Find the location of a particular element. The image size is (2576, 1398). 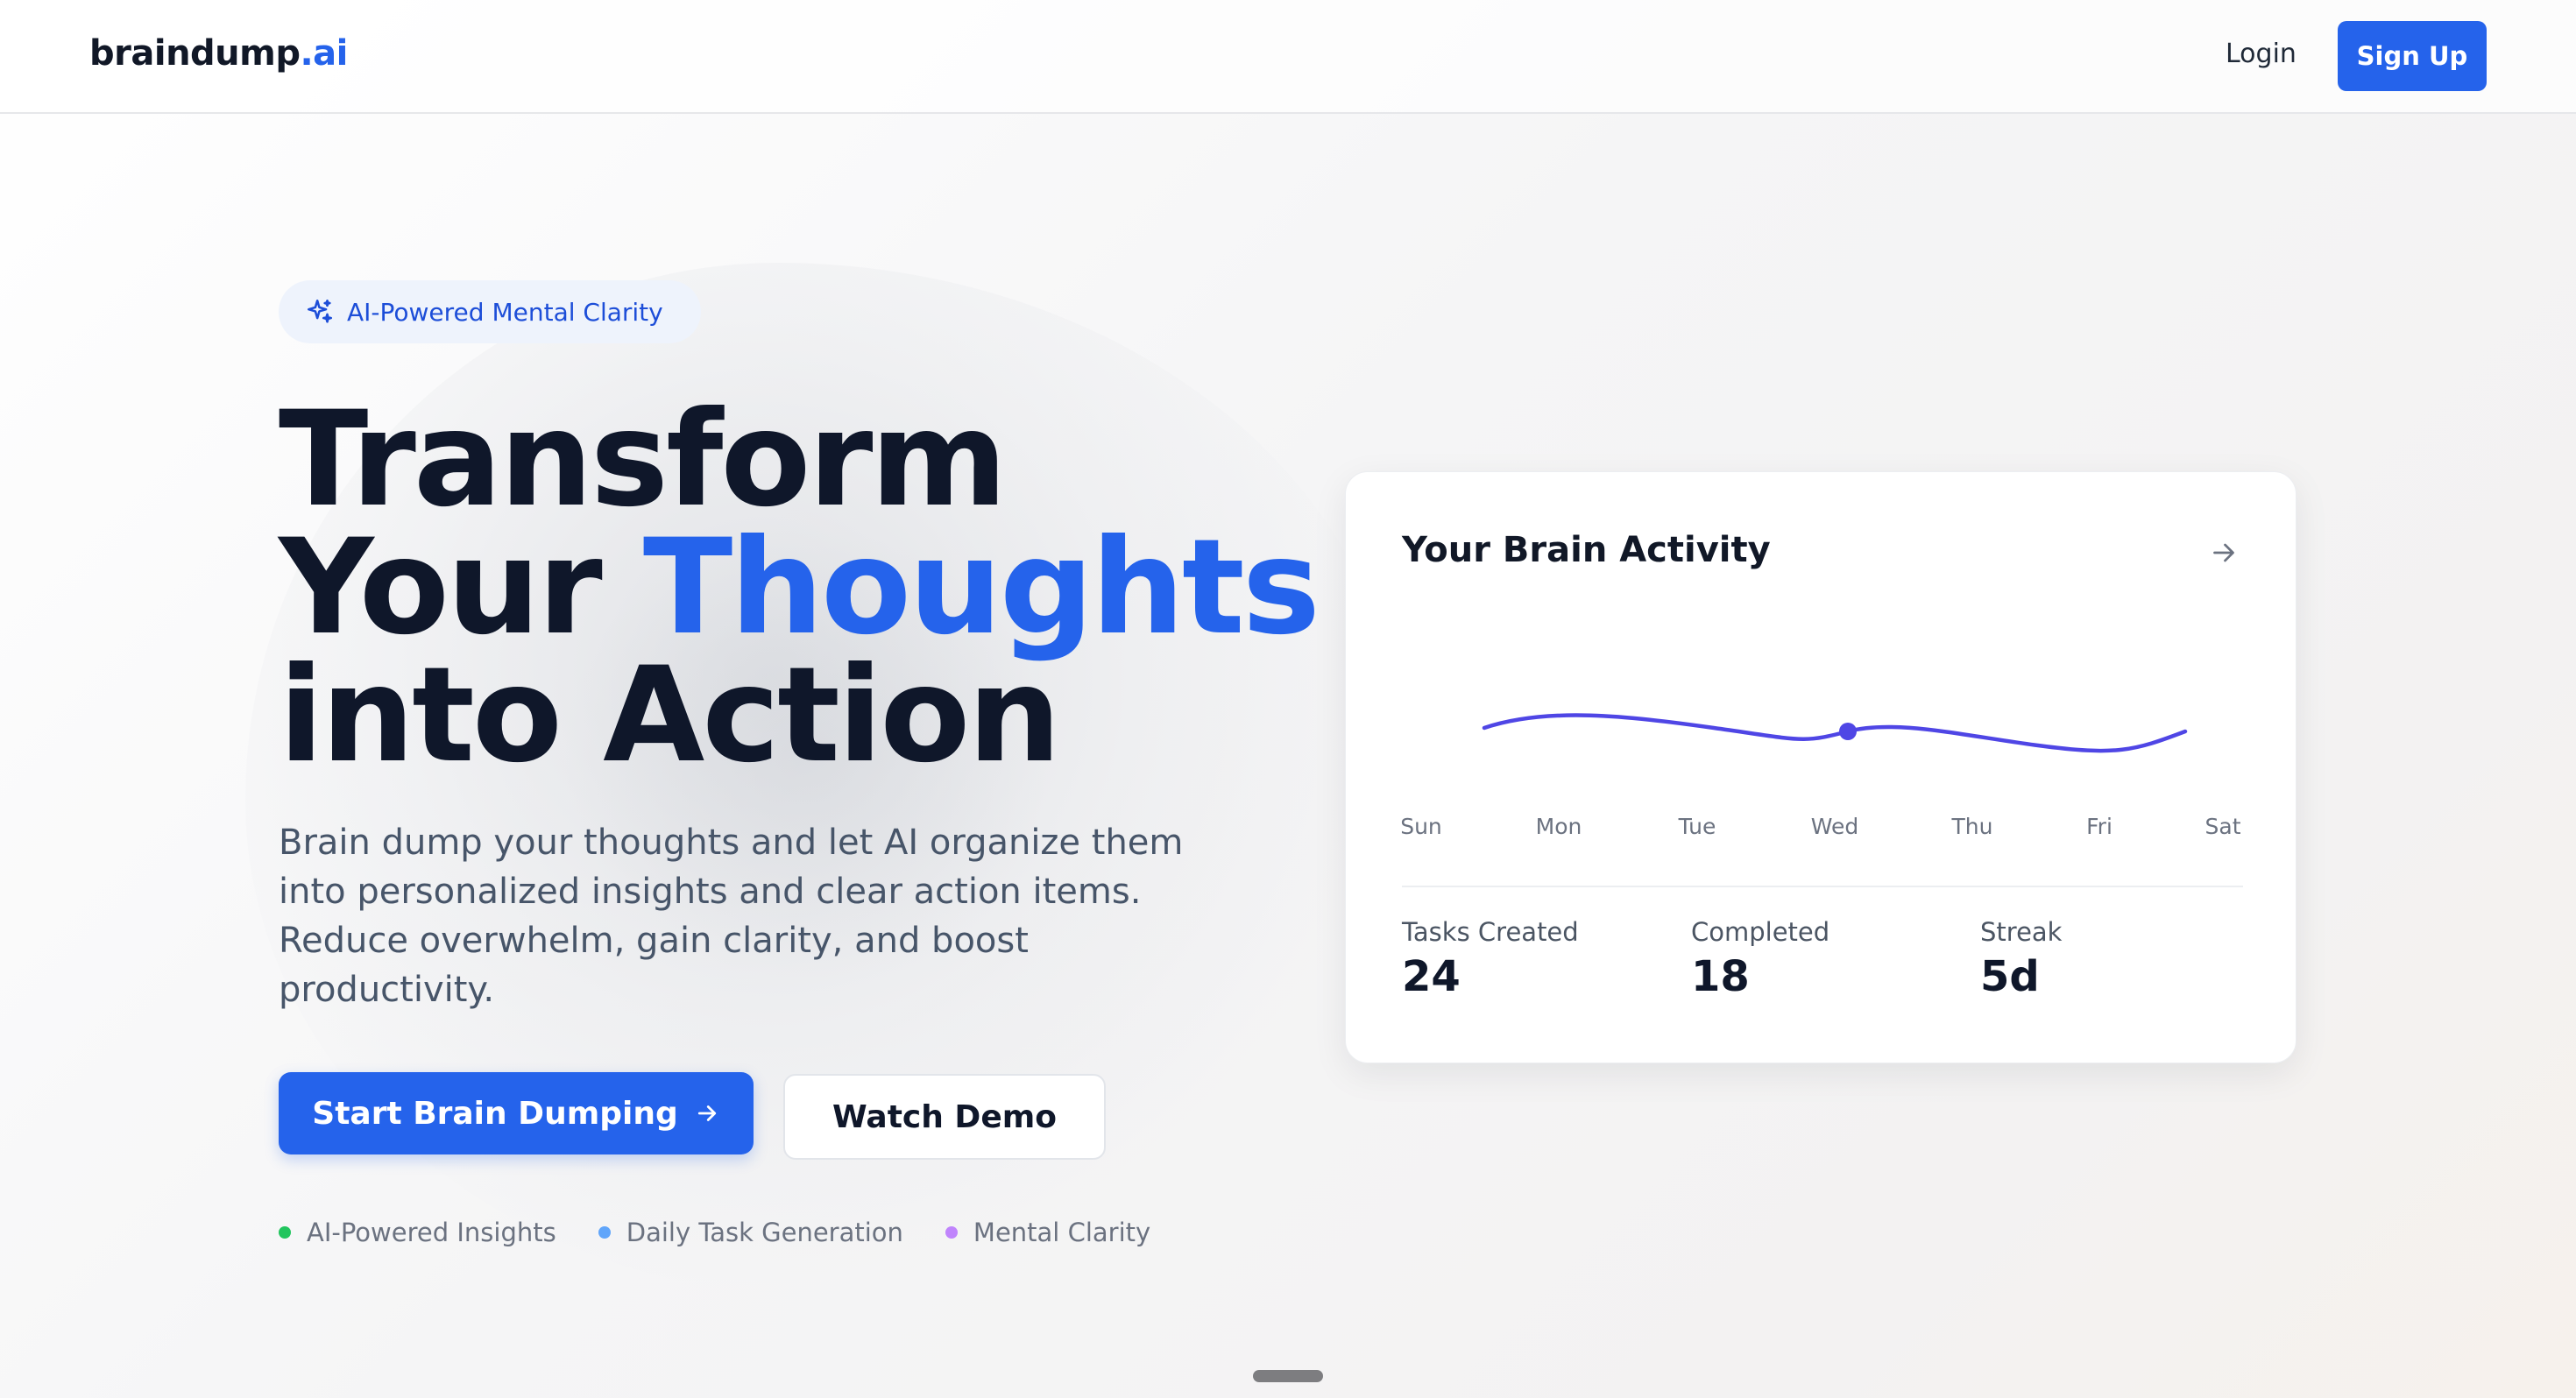

stat-label: Streak is located at coordinates (2021, 932).